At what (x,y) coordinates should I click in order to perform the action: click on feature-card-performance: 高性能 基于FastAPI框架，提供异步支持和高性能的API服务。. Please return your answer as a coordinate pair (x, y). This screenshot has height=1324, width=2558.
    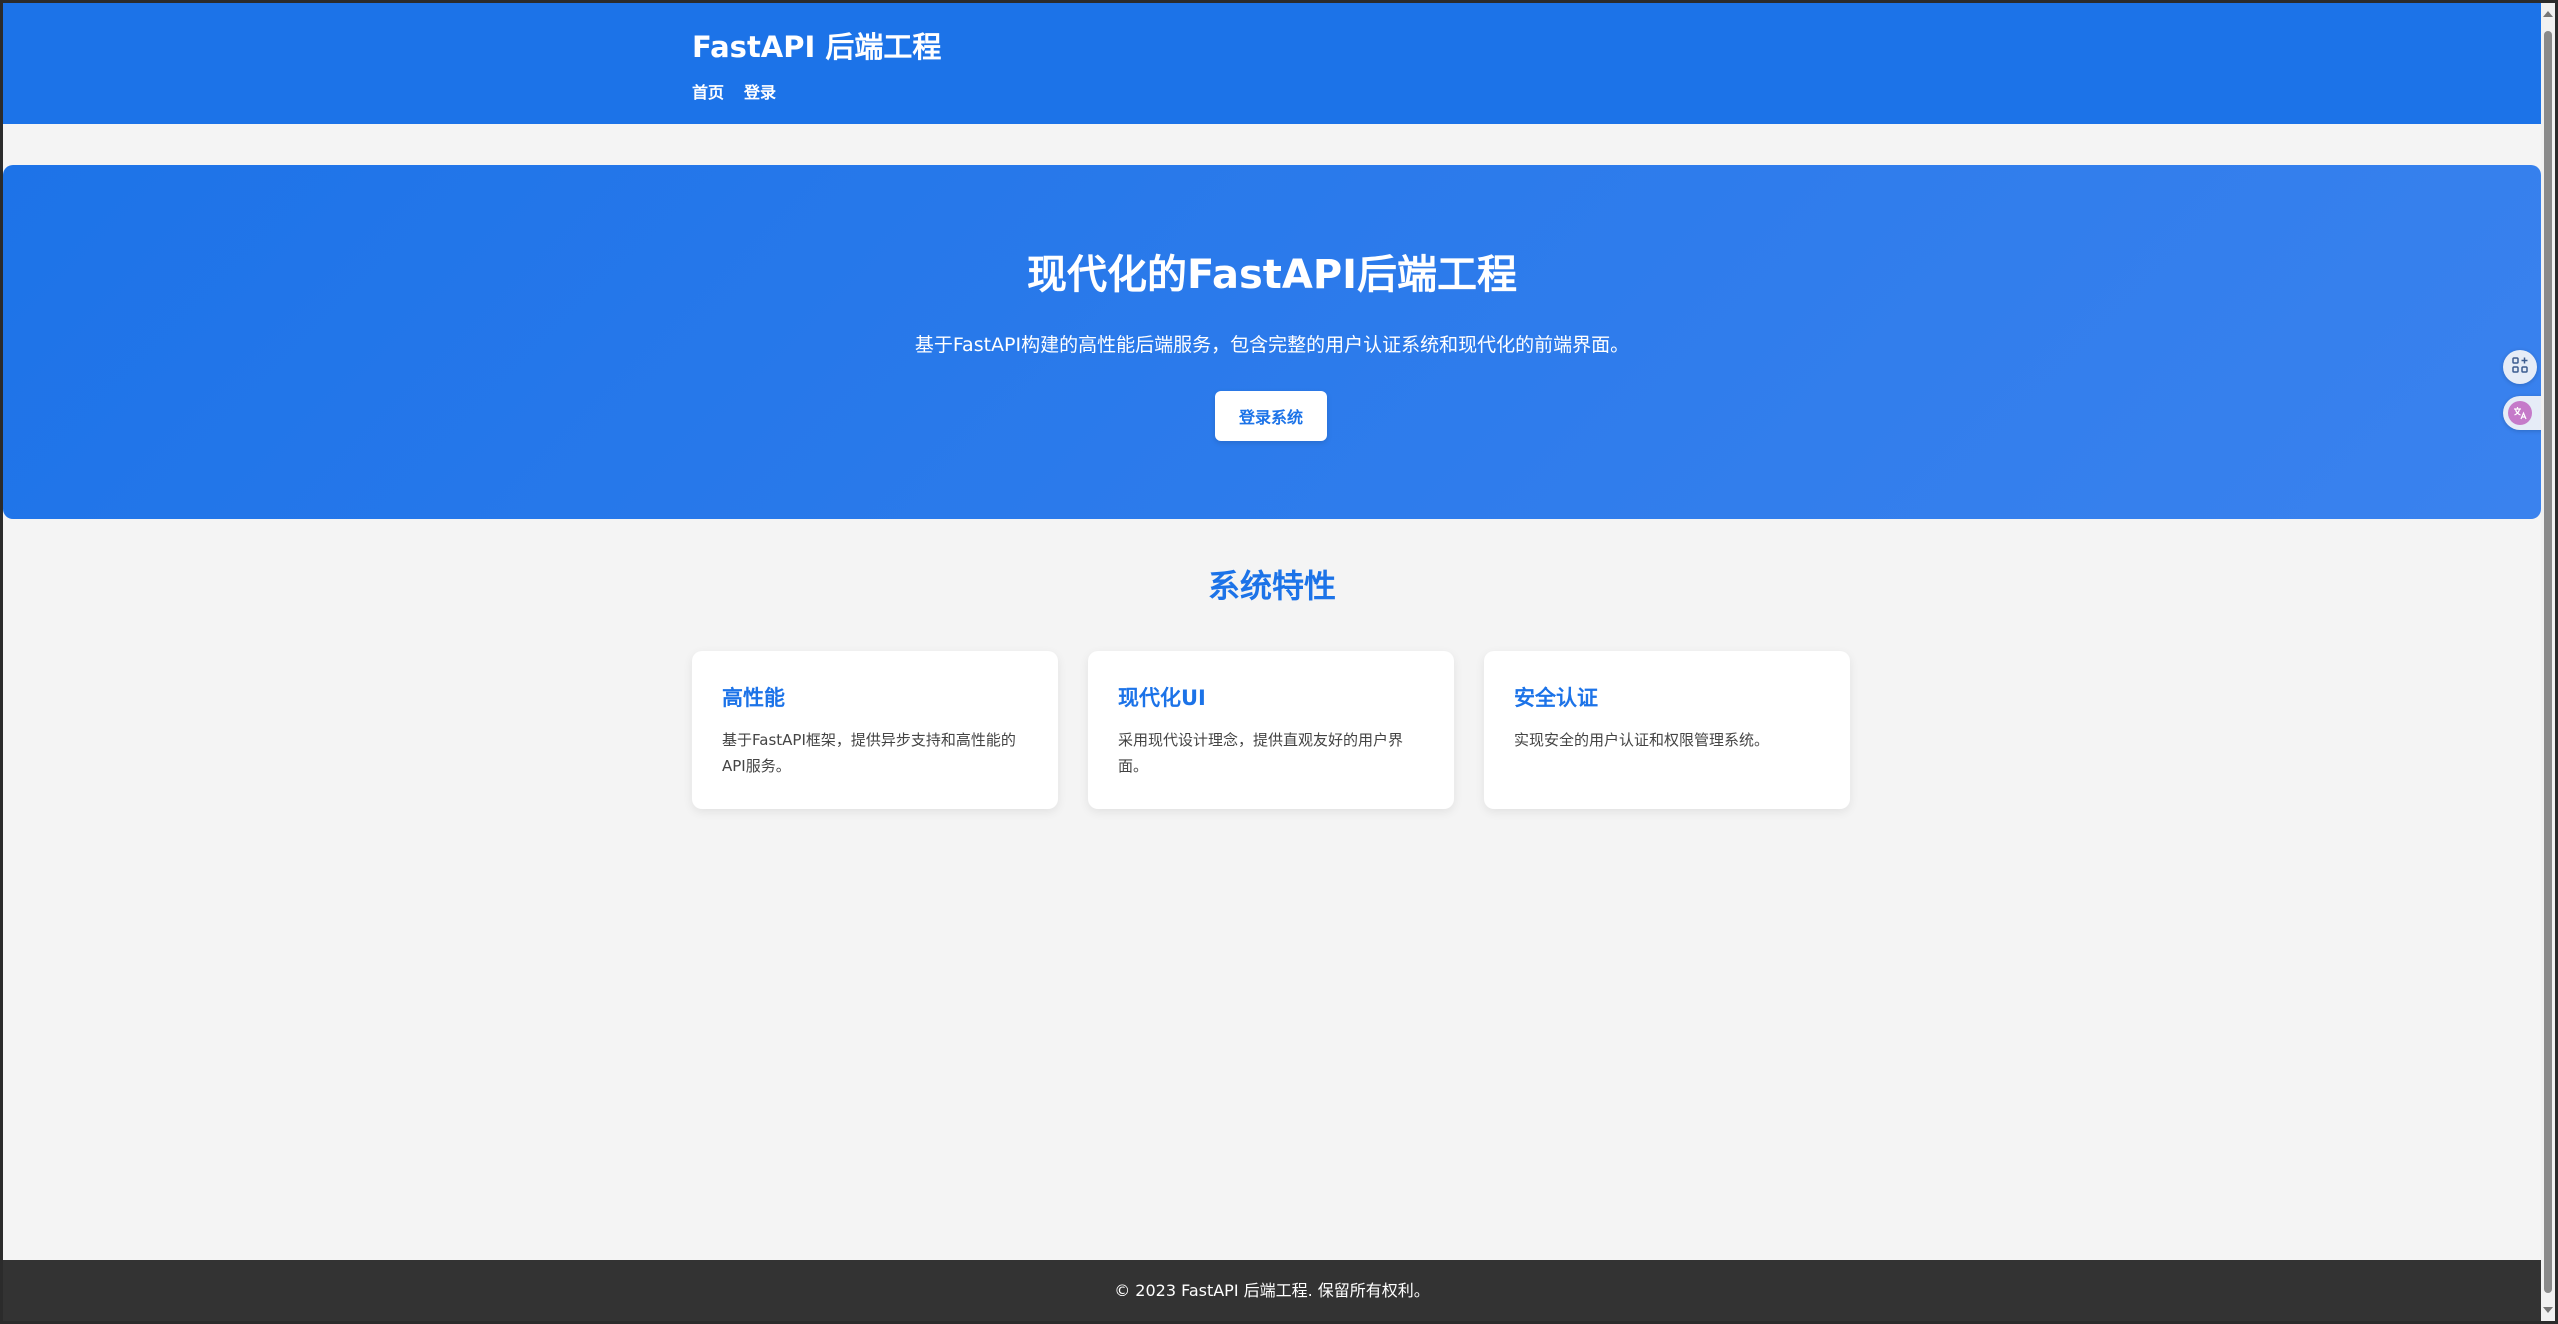
    Looking at the image, I should click on (875, 730).